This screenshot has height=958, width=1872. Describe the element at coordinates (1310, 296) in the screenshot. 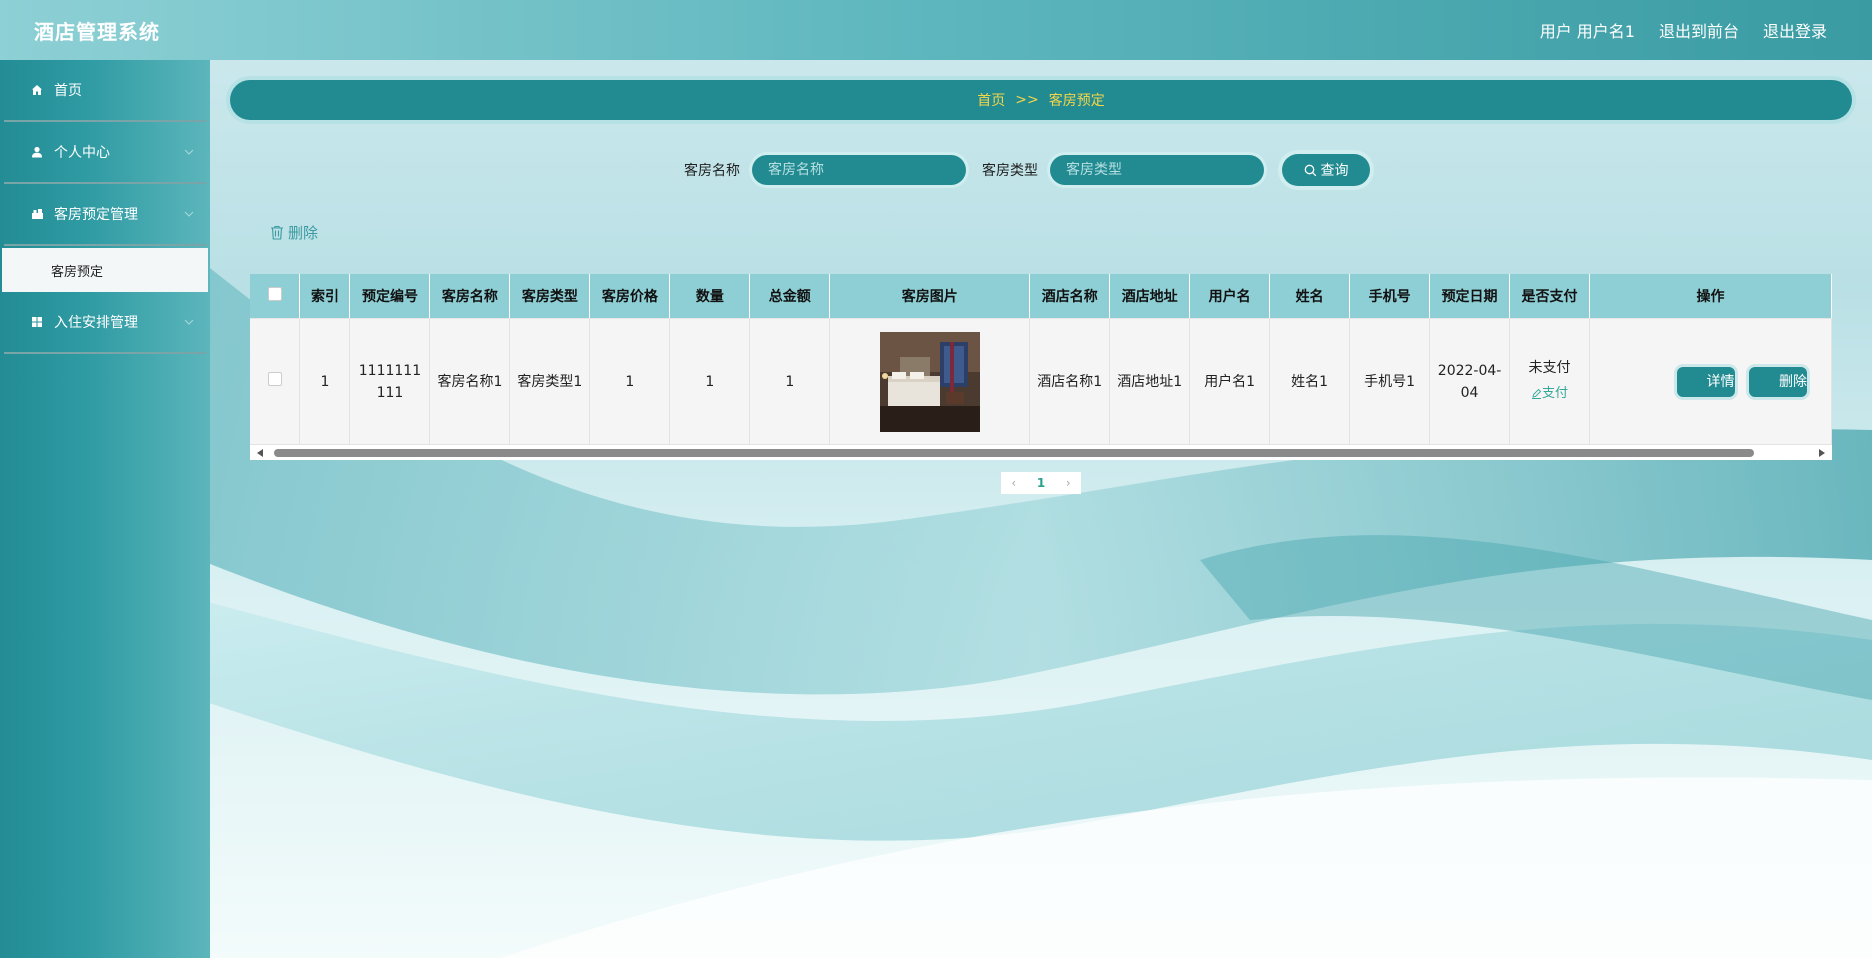

I see `column-header: 姓名` at that location.